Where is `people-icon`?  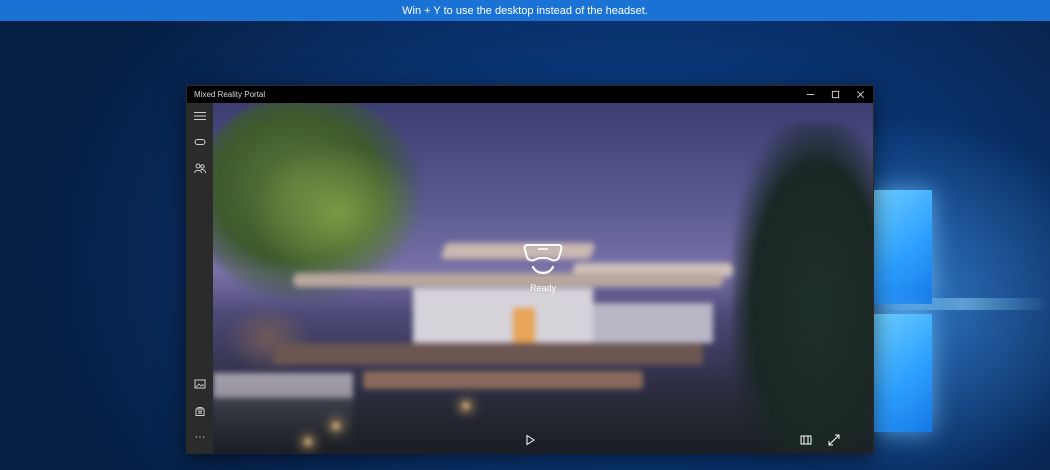 people-icon is located at coordinates (200, 168).